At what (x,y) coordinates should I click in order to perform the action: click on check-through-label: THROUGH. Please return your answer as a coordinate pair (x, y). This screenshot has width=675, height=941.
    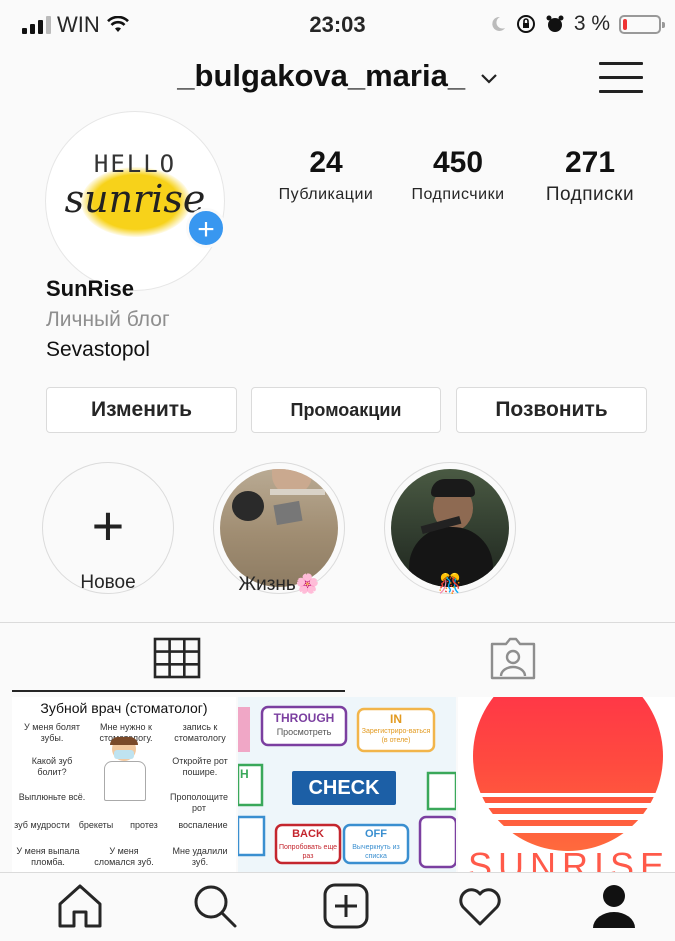
    Looking at the image, I should click on (304, 718).